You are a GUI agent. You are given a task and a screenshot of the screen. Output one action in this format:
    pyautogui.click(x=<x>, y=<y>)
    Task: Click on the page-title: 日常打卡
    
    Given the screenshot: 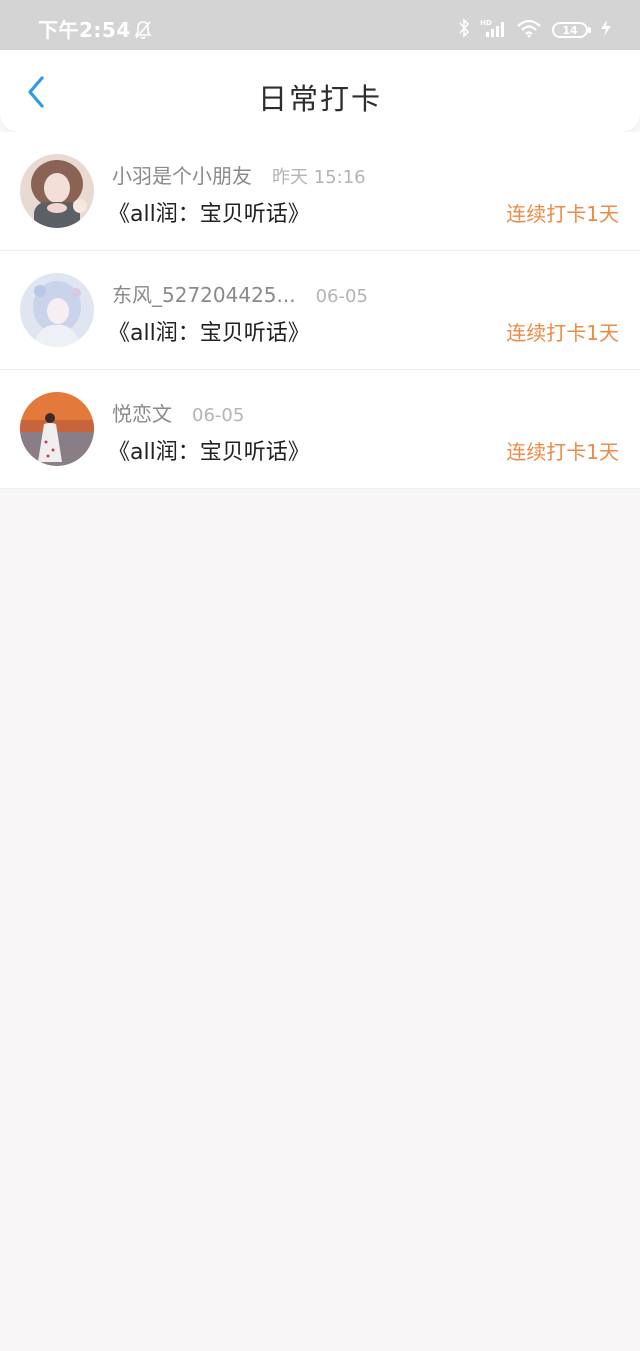 What is the action you would take?
    pyautogui.click(x=319, y=99)
    